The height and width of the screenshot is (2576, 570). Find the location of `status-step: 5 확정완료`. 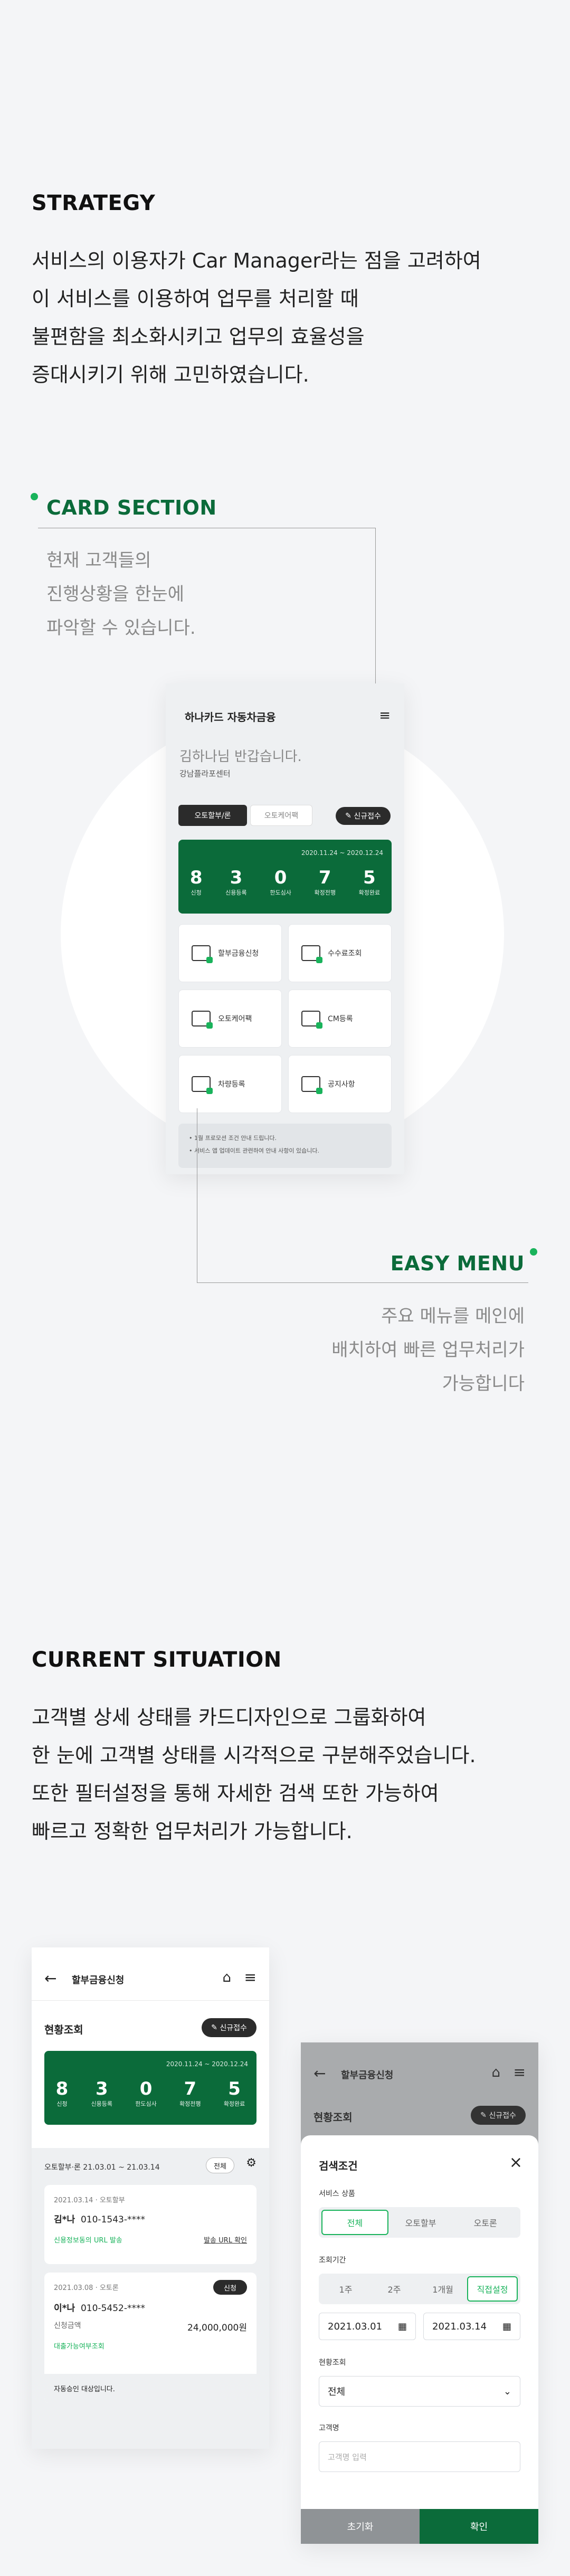

status-step: 5 확정완료 is located at coordinates (234, 2093).